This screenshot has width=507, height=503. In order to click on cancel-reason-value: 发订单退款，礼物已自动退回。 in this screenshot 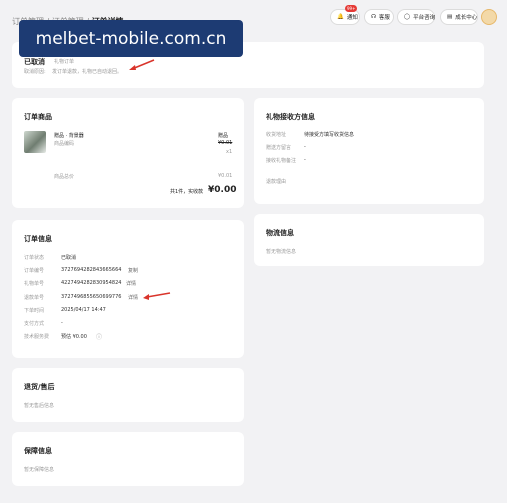, I will do `click(87, 72)`.